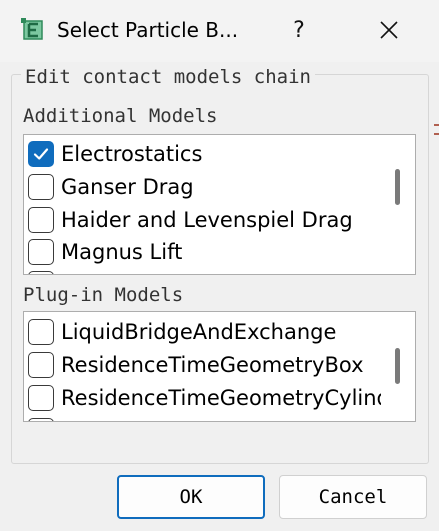 The width and height of the screenshot is (439, 531). I want to click on additional-models-label: Additional Models, so click(120, 116).